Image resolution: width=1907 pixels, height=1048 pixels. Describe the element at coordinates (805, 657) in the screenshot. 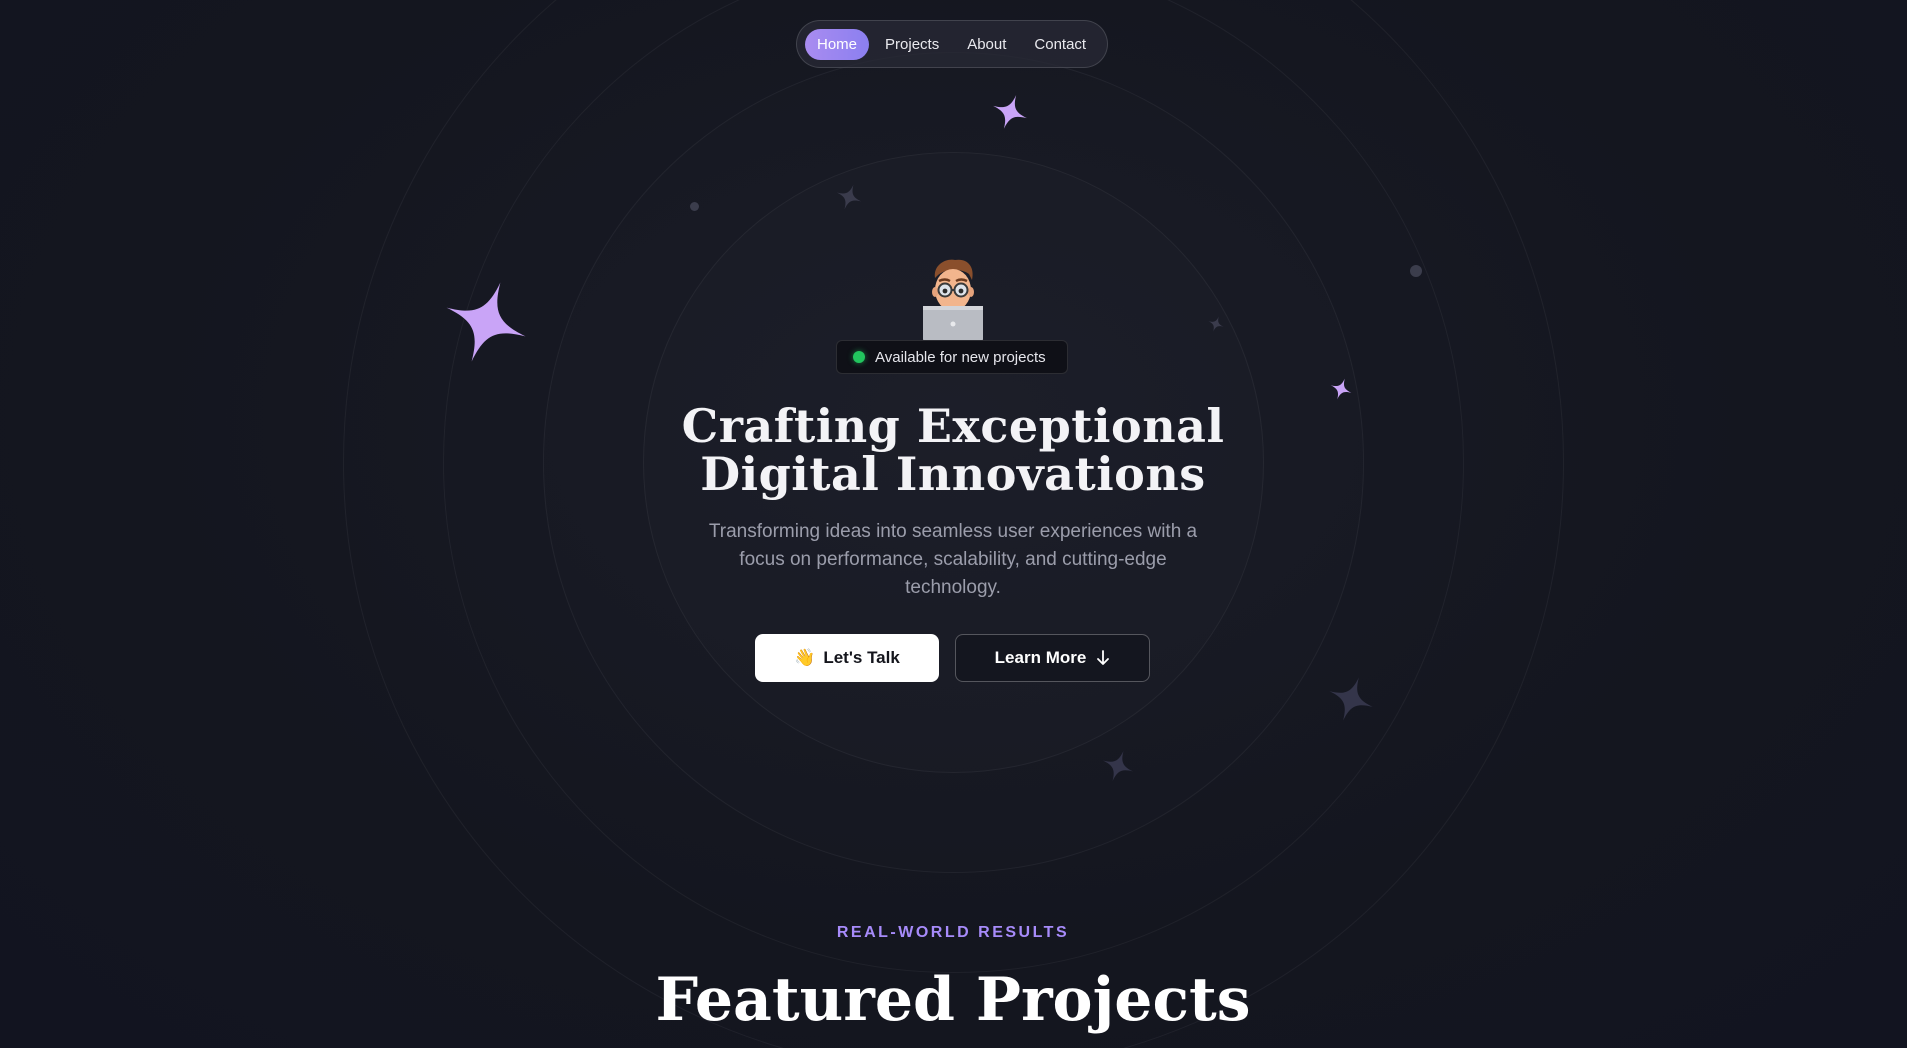

I see `waving-hand-icon: 👋` at that location.